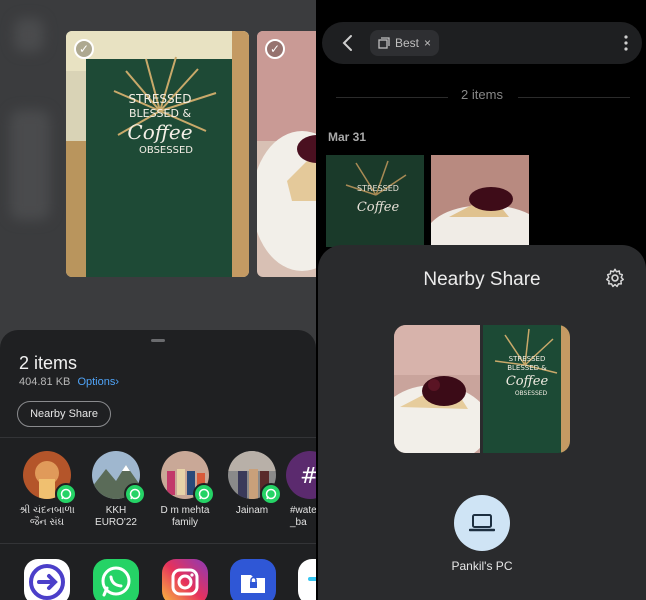  Describe the element at coordinates (615, 278) in the screenshot. I see `gear-icon` at that location.